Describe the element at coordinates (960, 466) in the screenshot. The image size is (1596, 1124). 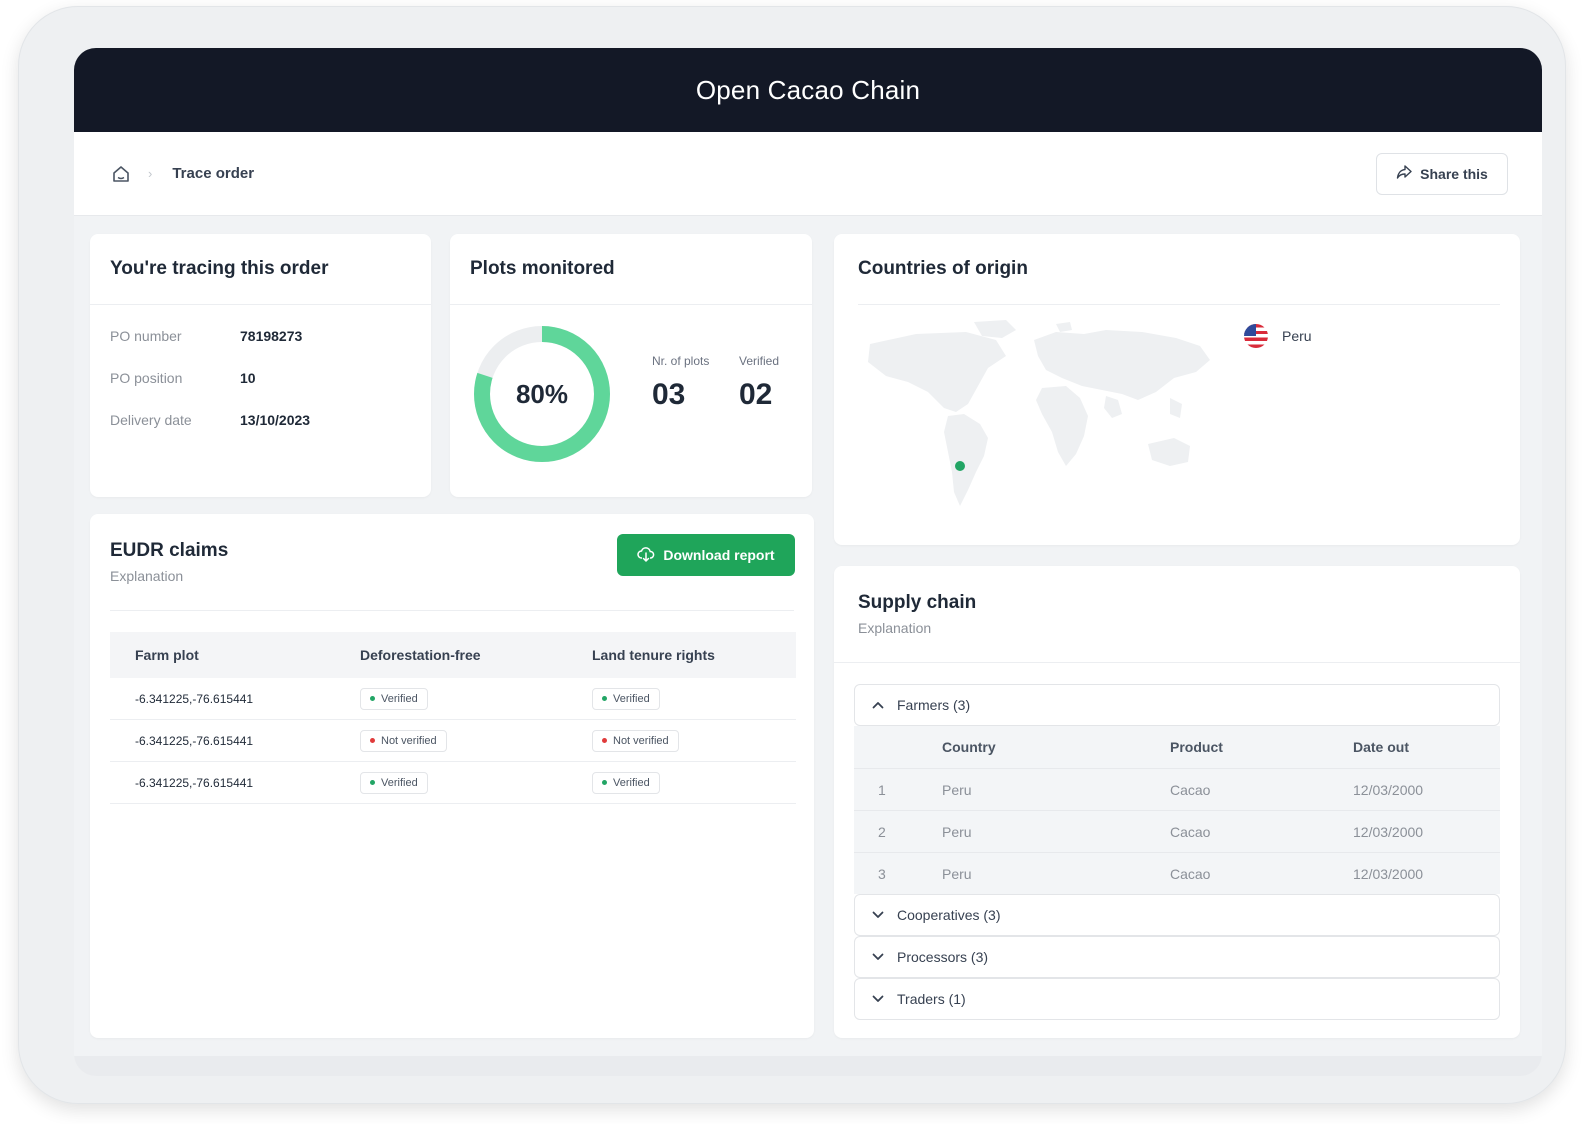
I see `peru-marker-dot` at that location.